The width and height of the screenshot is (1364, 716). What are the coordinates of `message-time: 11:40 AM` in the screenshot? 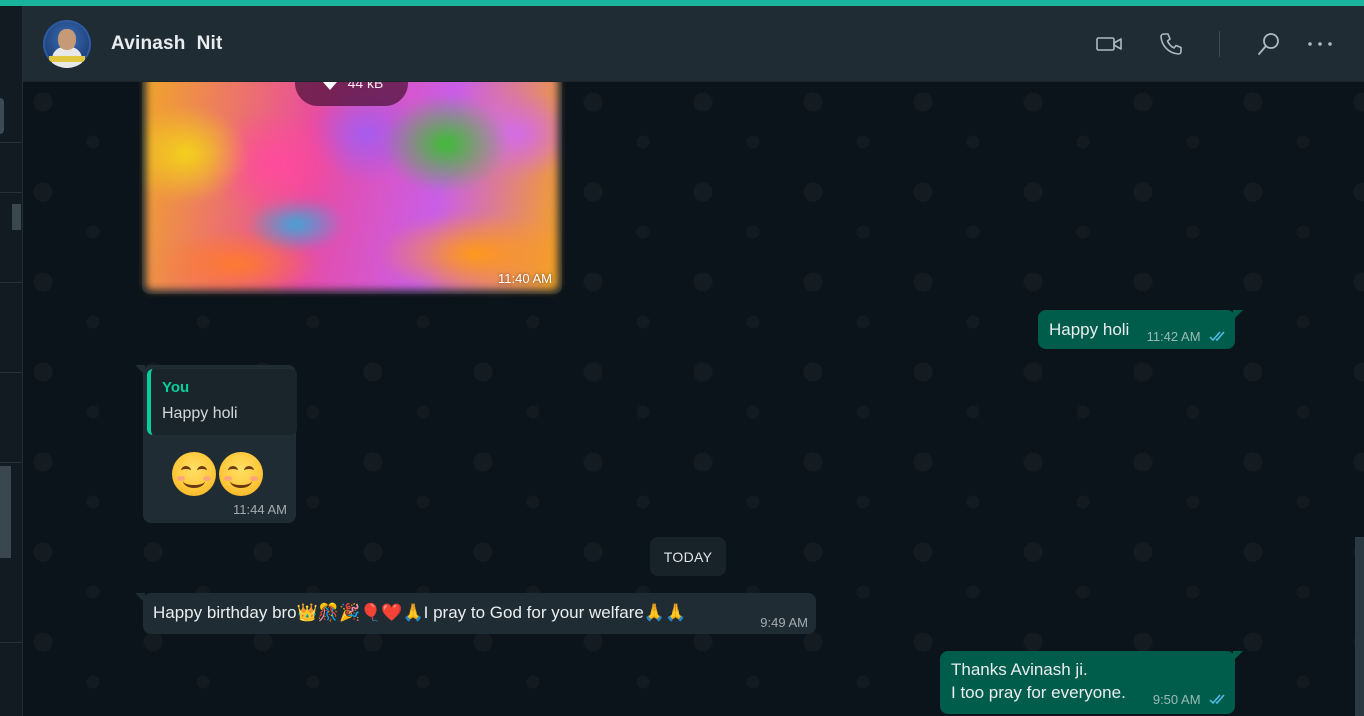 It's located at (525, 278).